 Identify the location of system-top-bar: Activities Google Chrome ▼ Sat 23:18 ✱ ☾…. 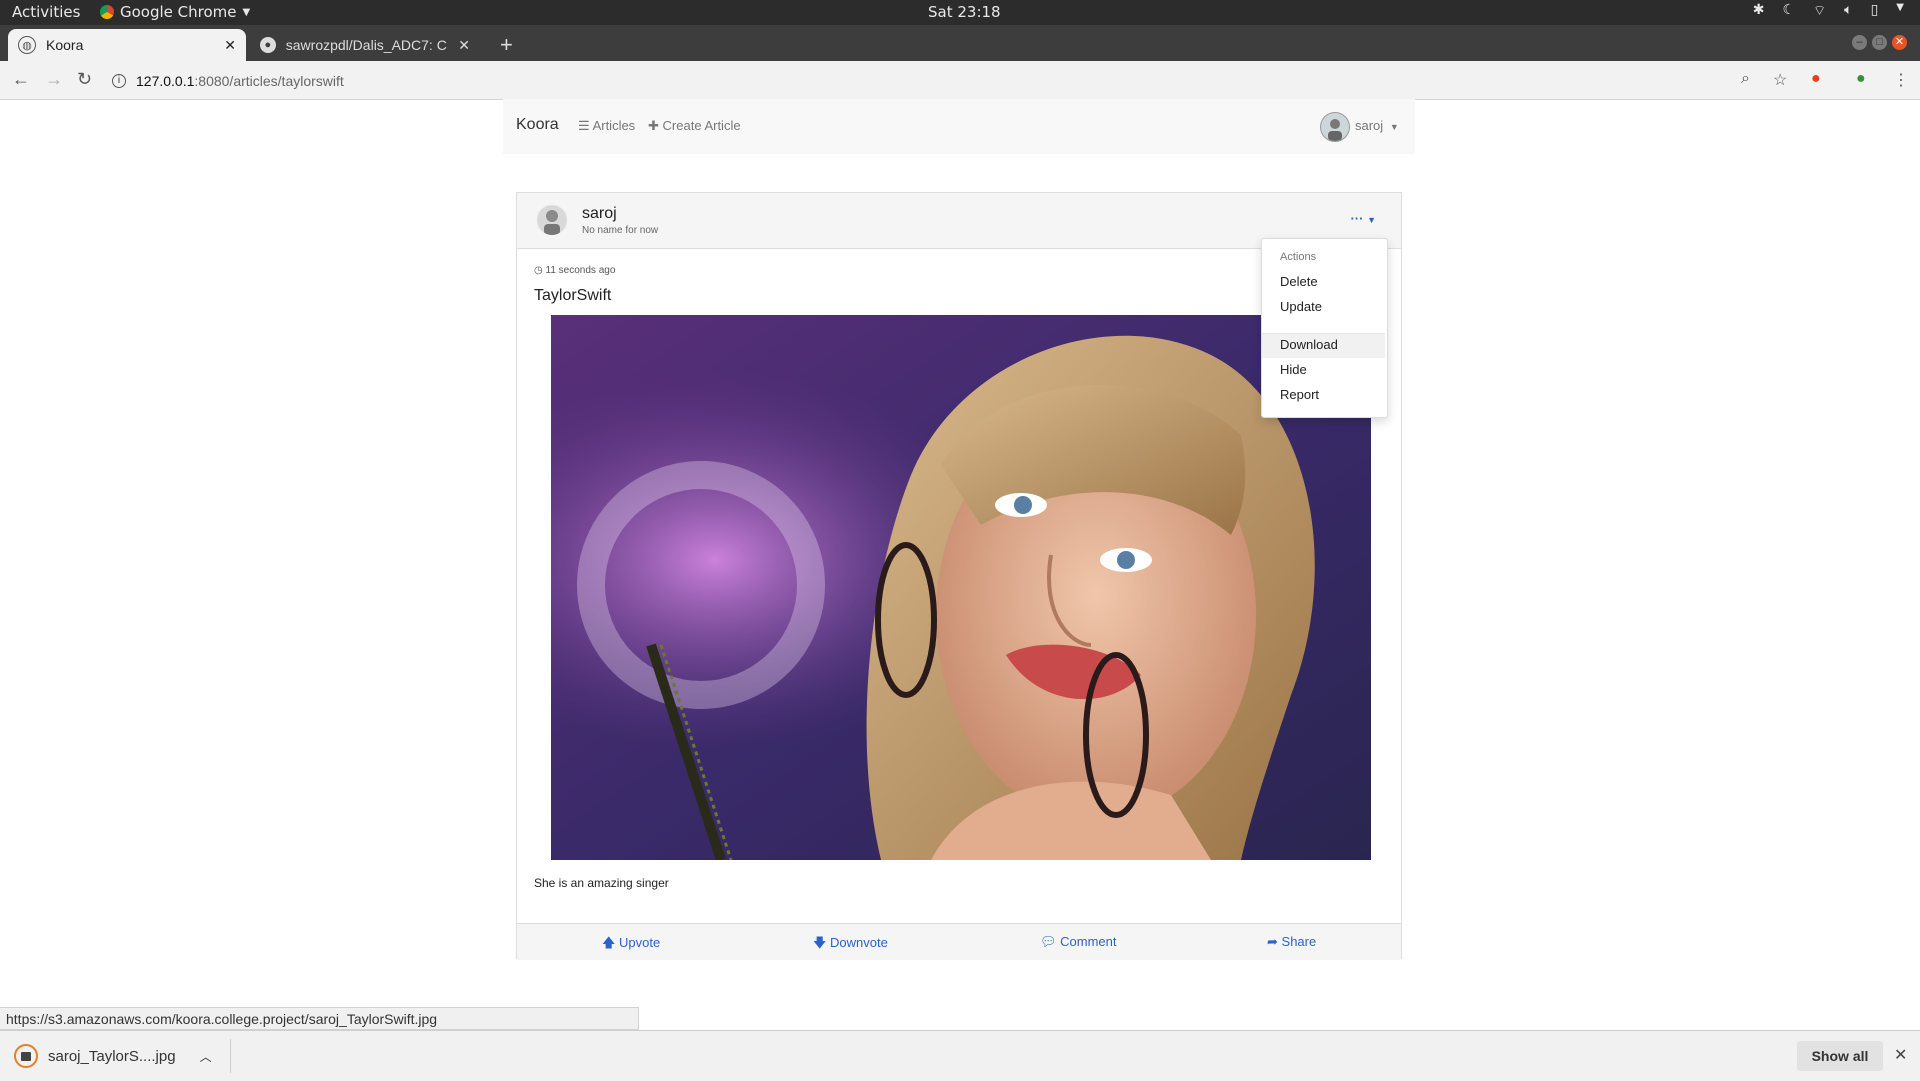
(960, 12).